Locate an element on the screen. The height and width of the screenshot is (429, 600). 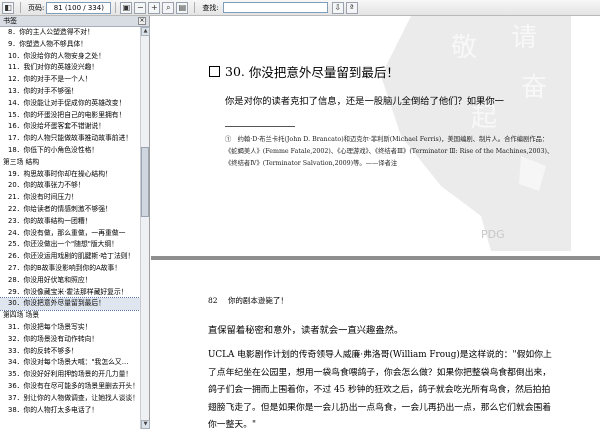
page-header: 82 你的剧本逊毙了！ is located at coordinates (248, 300).